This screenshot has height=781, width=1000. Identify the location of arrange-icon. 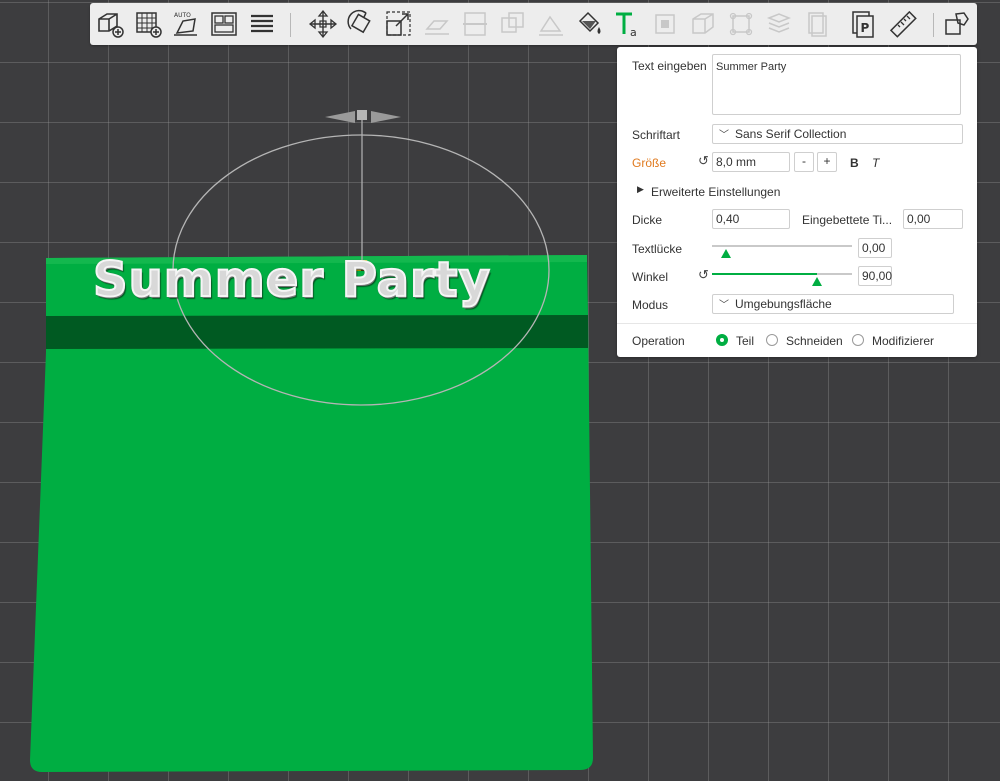
(224, 24).